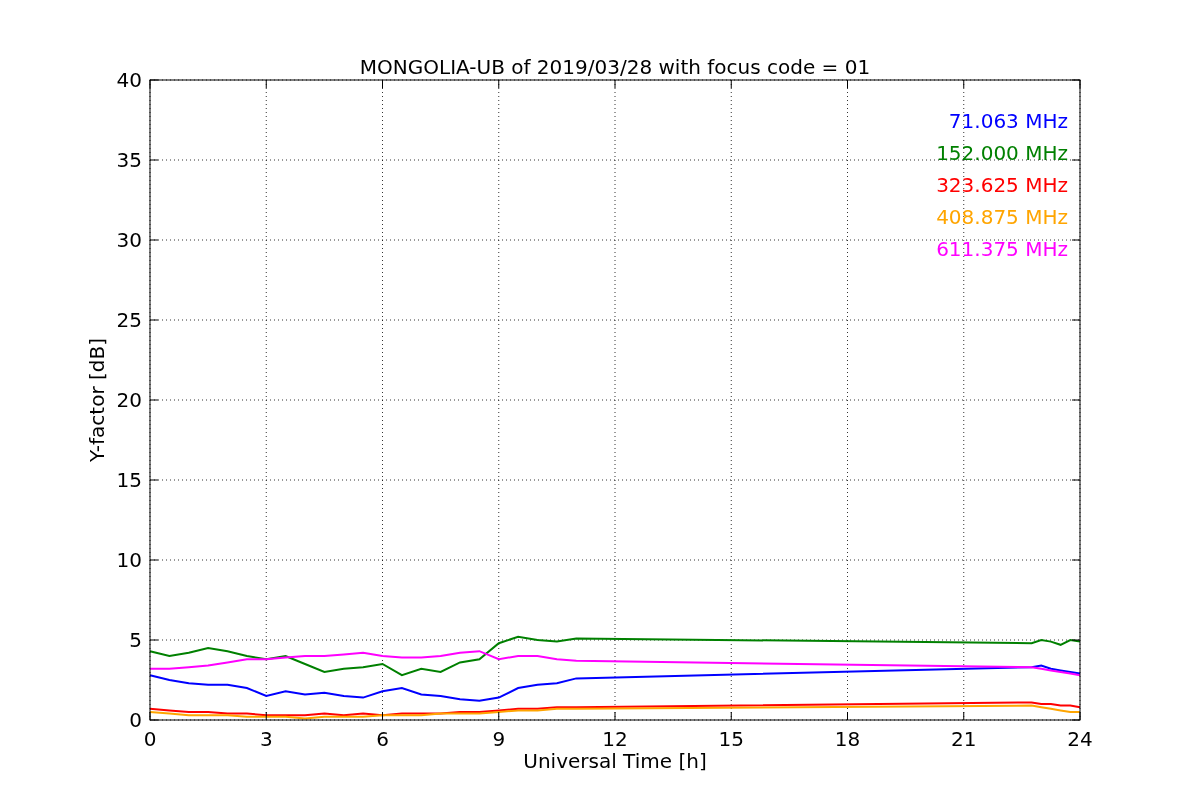 The width and height of the screenshot is (1200, 800). Describe the element at coordinates (382, 739) in the screenshot. I see `tick-label: 6` at that location.